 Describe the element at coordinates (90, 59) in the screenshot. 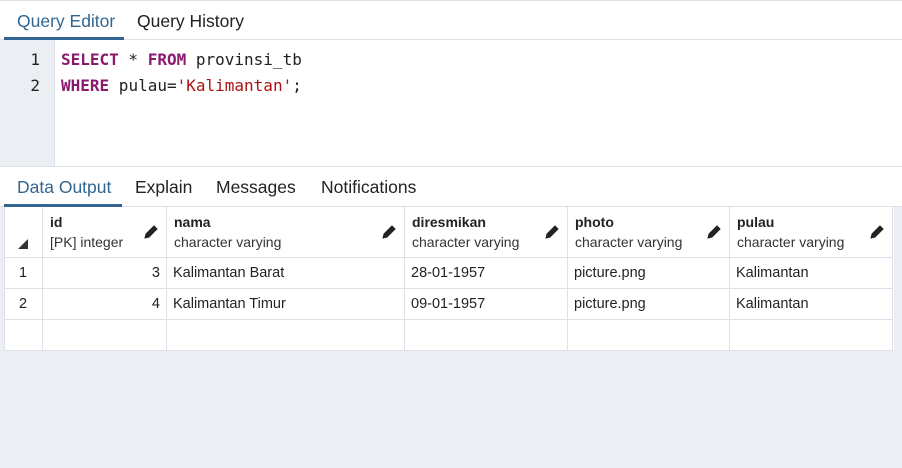

I see `sql-keyword: SELECT` at that location.